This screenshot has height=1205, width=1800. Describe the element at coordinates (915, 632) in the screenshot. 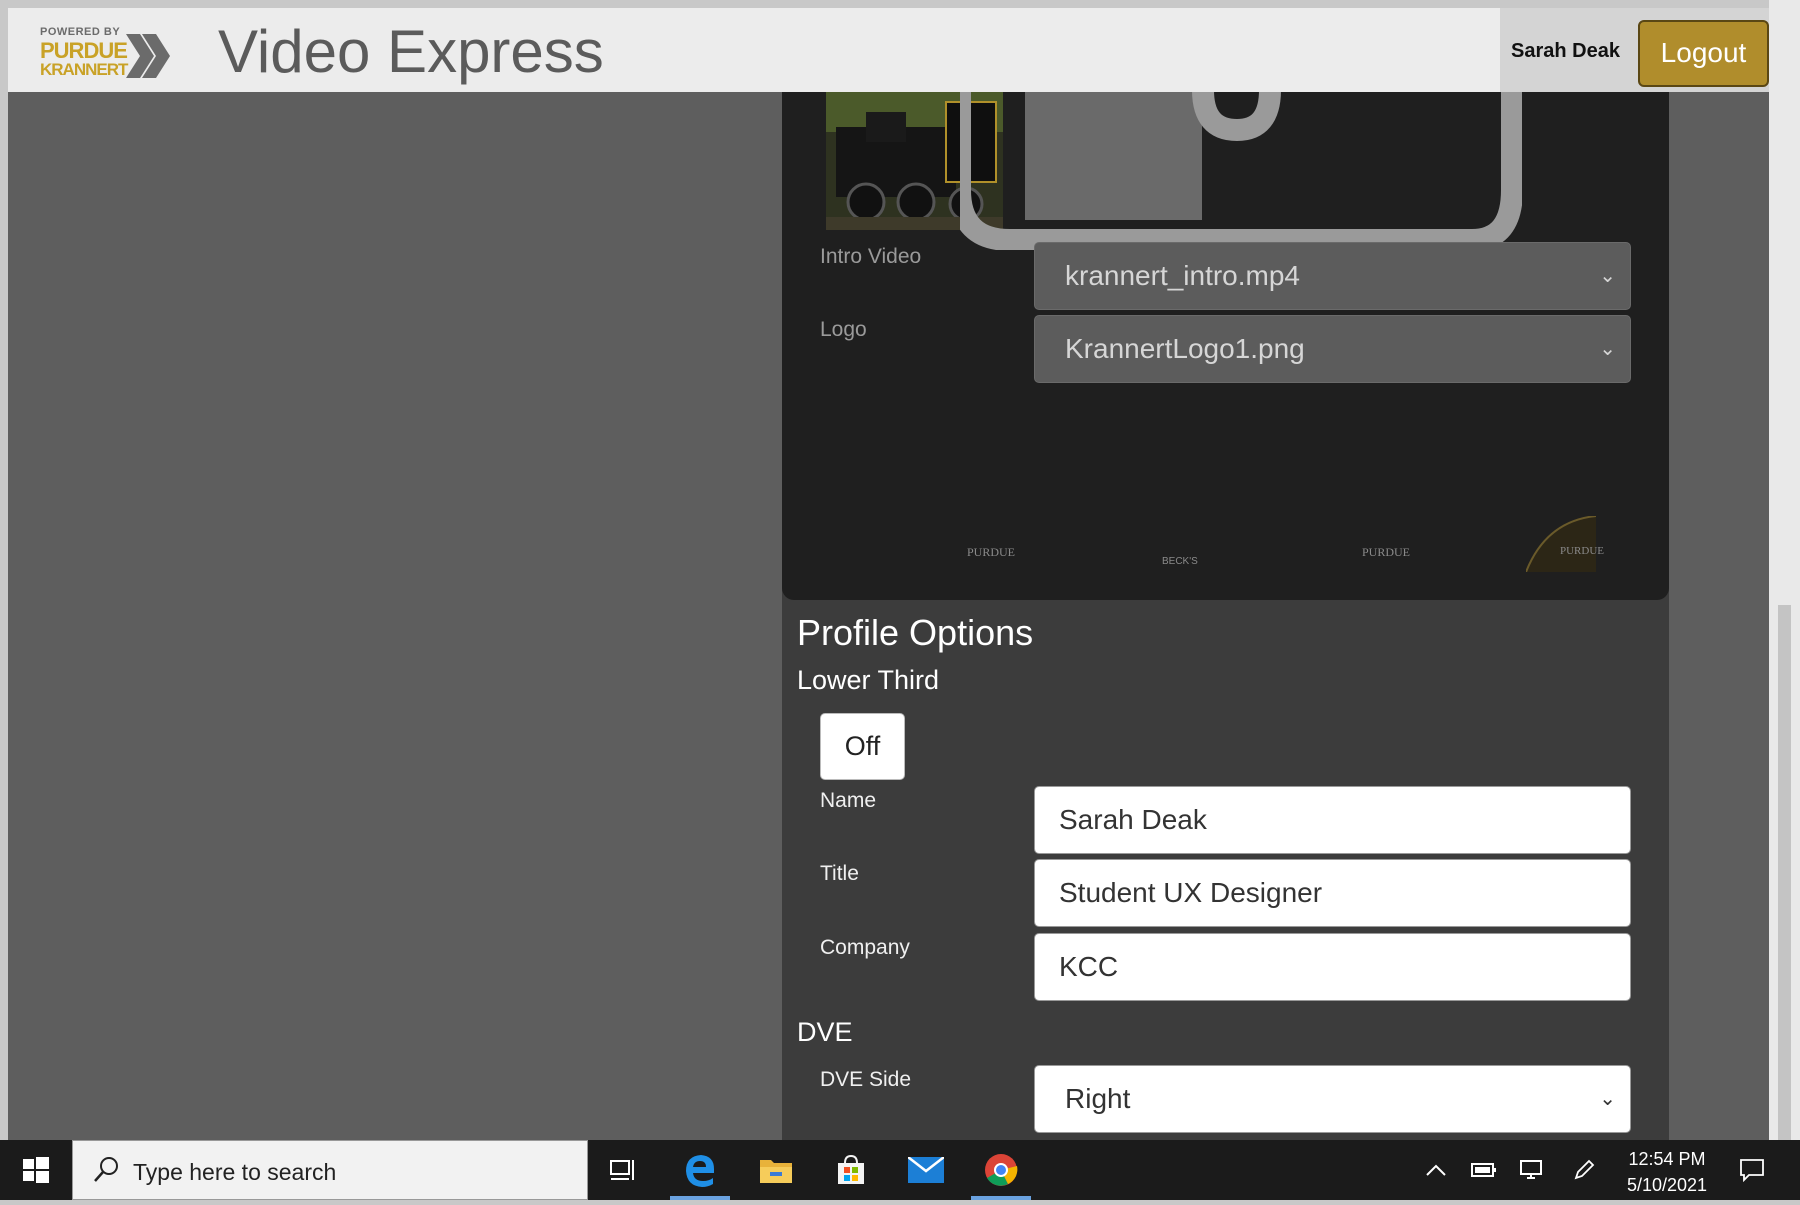

I see `profile-options-title: Profile Options` at that location.